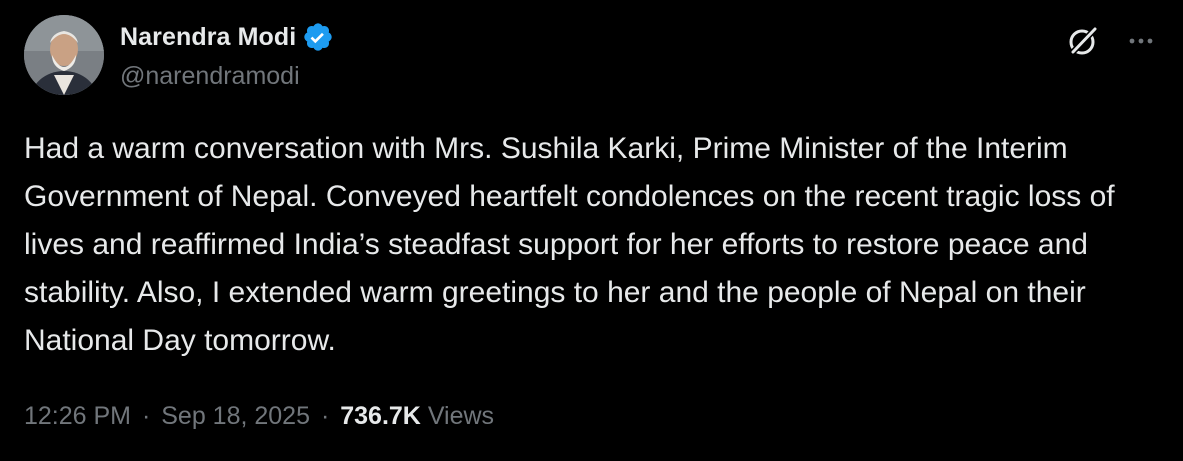  I want to click on tweet-date: Sep 18, 2025, so click(235, 416).